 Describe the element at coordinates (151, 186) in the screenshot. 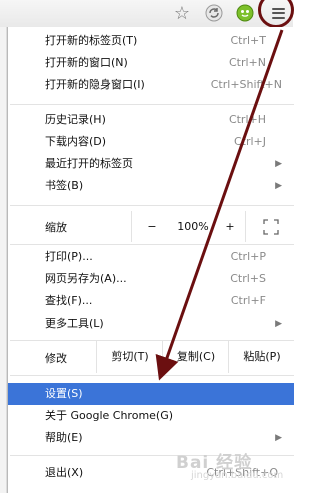

I see `menu-item-bookmarks: 书签(B) ▶` at that location.